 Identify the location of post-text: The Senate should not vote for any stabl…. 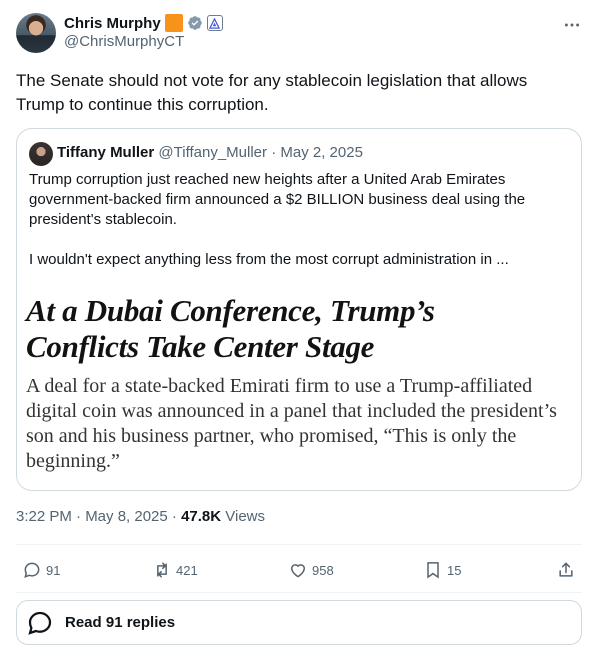
(272, 92).